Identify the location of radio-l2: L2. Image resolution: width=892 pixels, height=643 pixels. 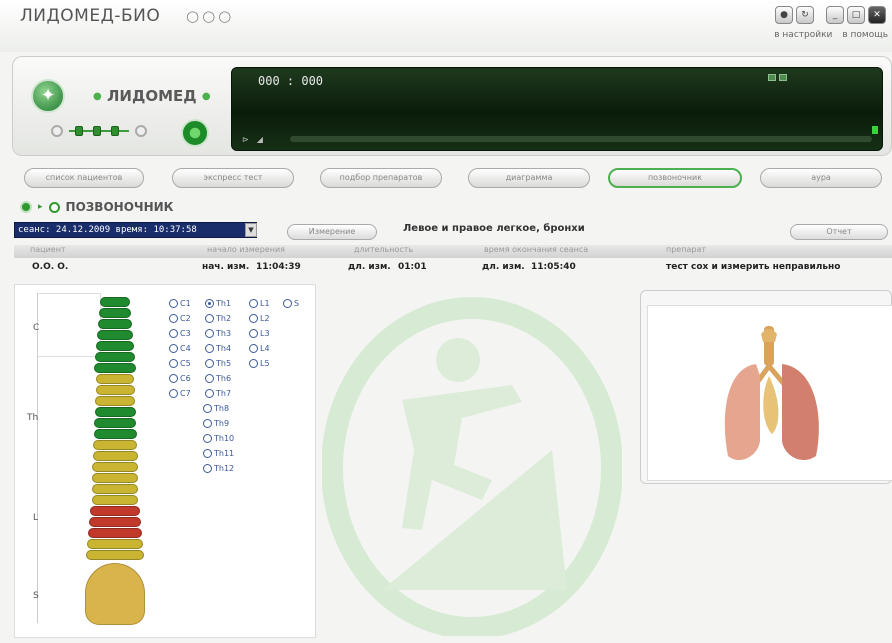
(259, 318).